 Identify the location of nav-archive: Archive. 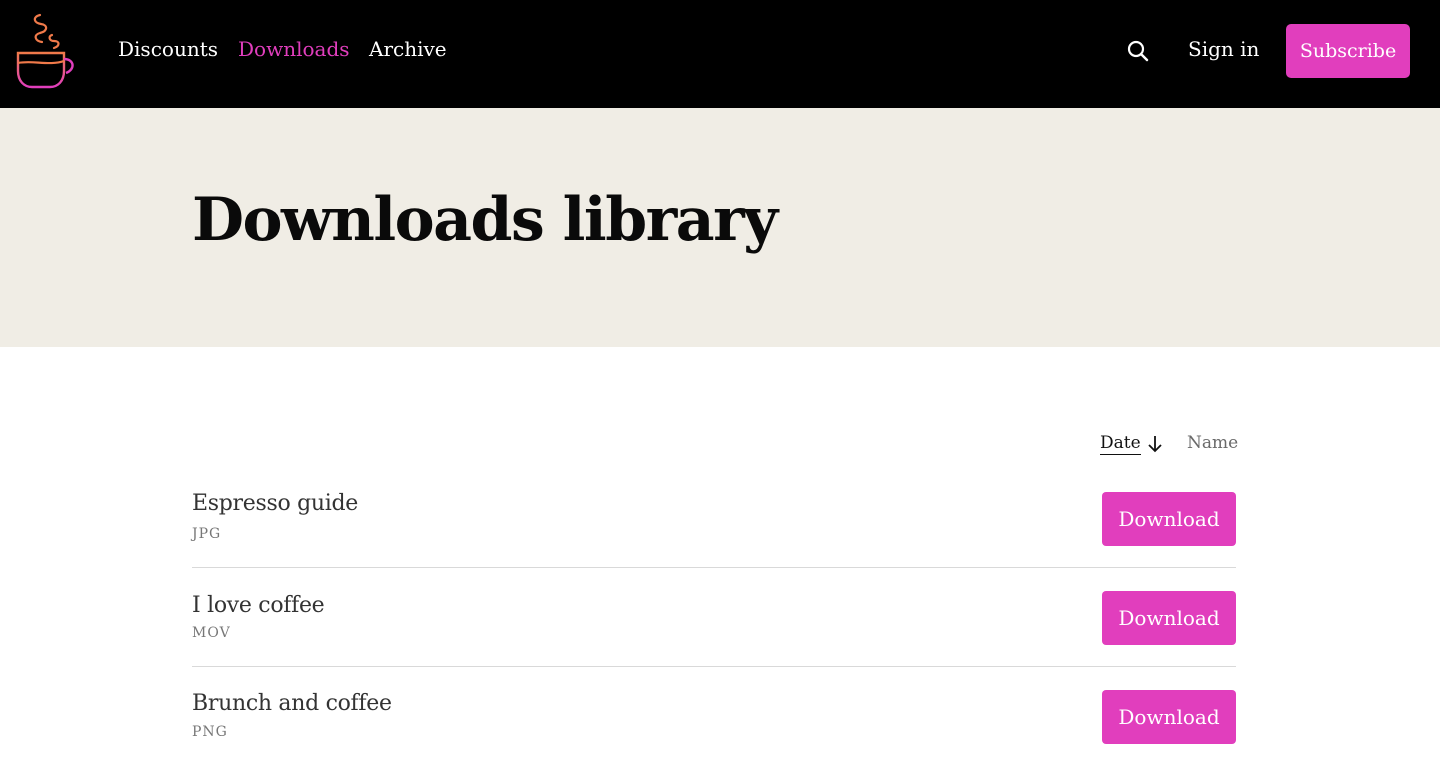
(408, 49).